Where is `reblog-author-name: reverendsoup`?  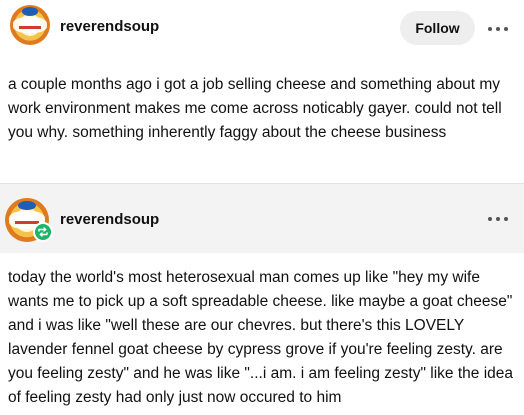
reblog-author-name: reverendsoup is located at coordinates (109, 219).